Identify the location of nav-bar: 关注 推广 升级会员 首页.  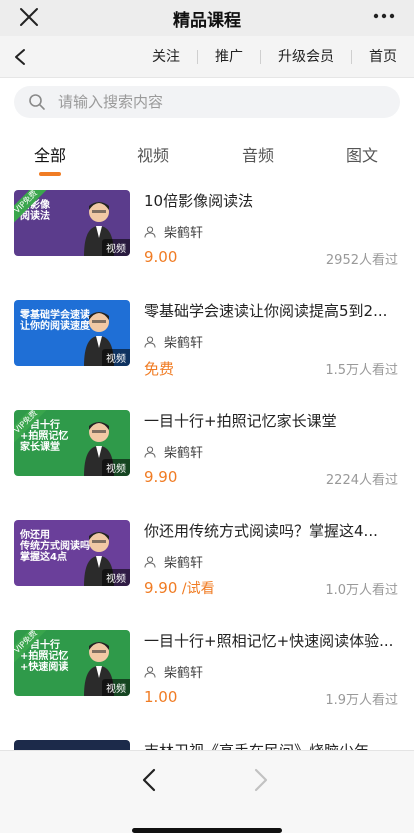
(207, 57).